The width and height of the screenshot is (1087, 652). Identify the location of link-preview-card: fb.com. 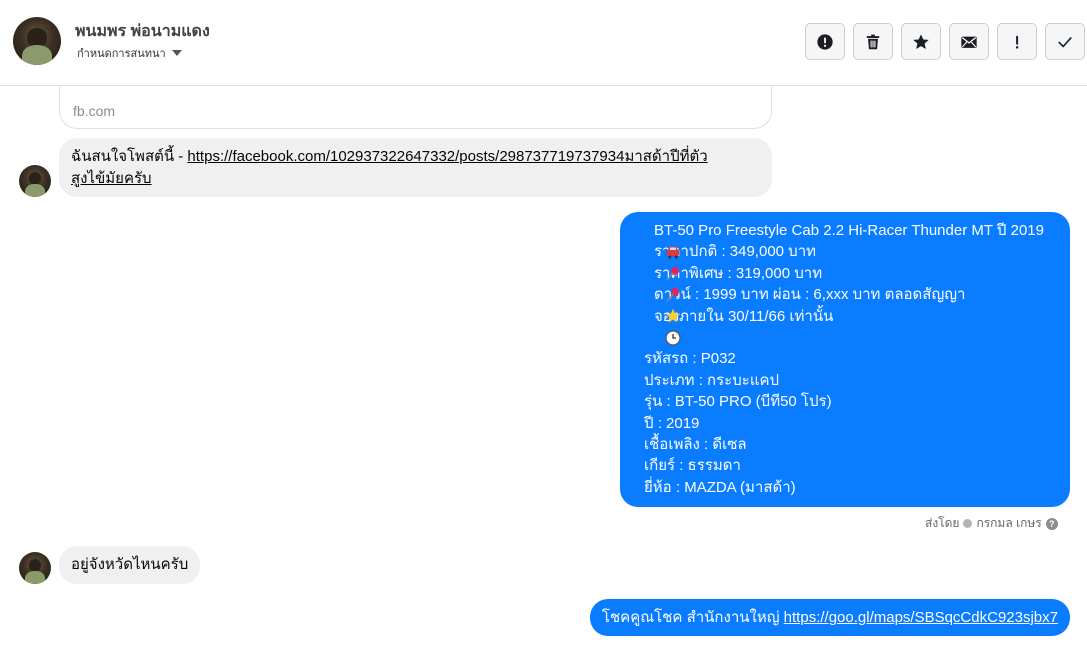
(415, 107).